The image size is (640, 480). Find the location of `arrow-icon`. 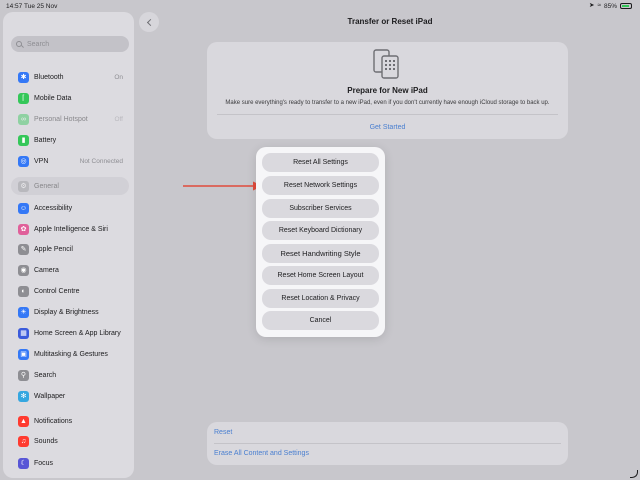

arrow-icon is located at coordinates (223, 186).